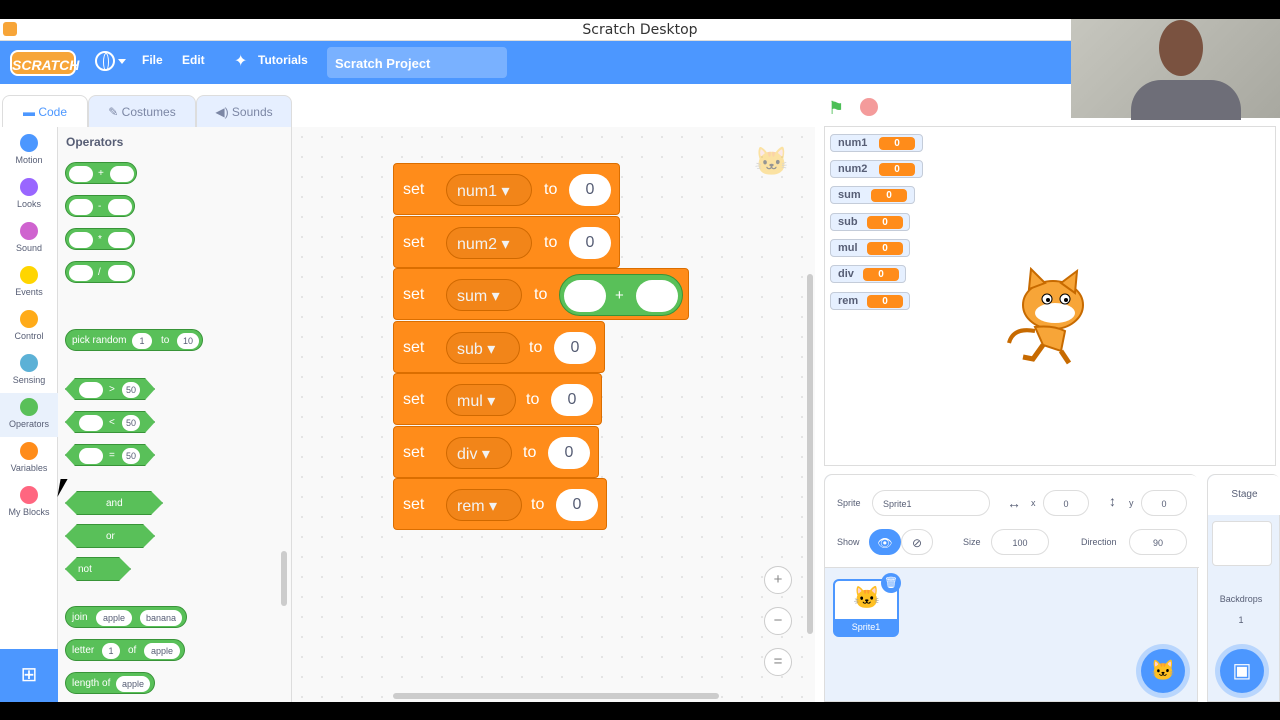 This screenshot has width=1280, height=720. What do you see at coordinates (115, 112) in the screenshot?
I see `brush-icon: ✎` at bounding box center [115, 112].